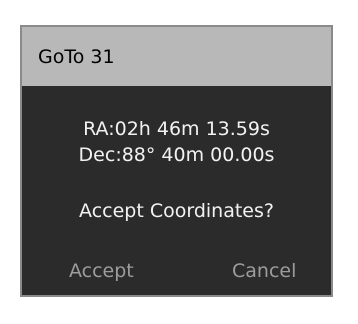 The height and width of the screenshot is (324, 358). Describe the element at coordinates (264, 271) in the screenshot. I see `cancel-button: Cancel` at that location.